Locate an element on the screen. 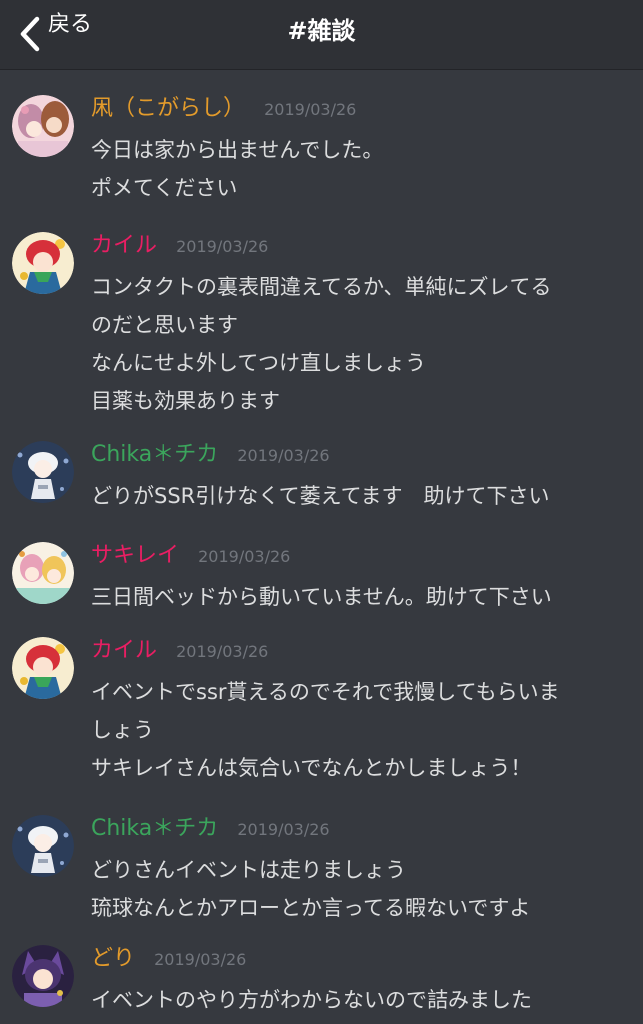  message-header: どり 2019/03/26 is located at coordinates (168, 959).